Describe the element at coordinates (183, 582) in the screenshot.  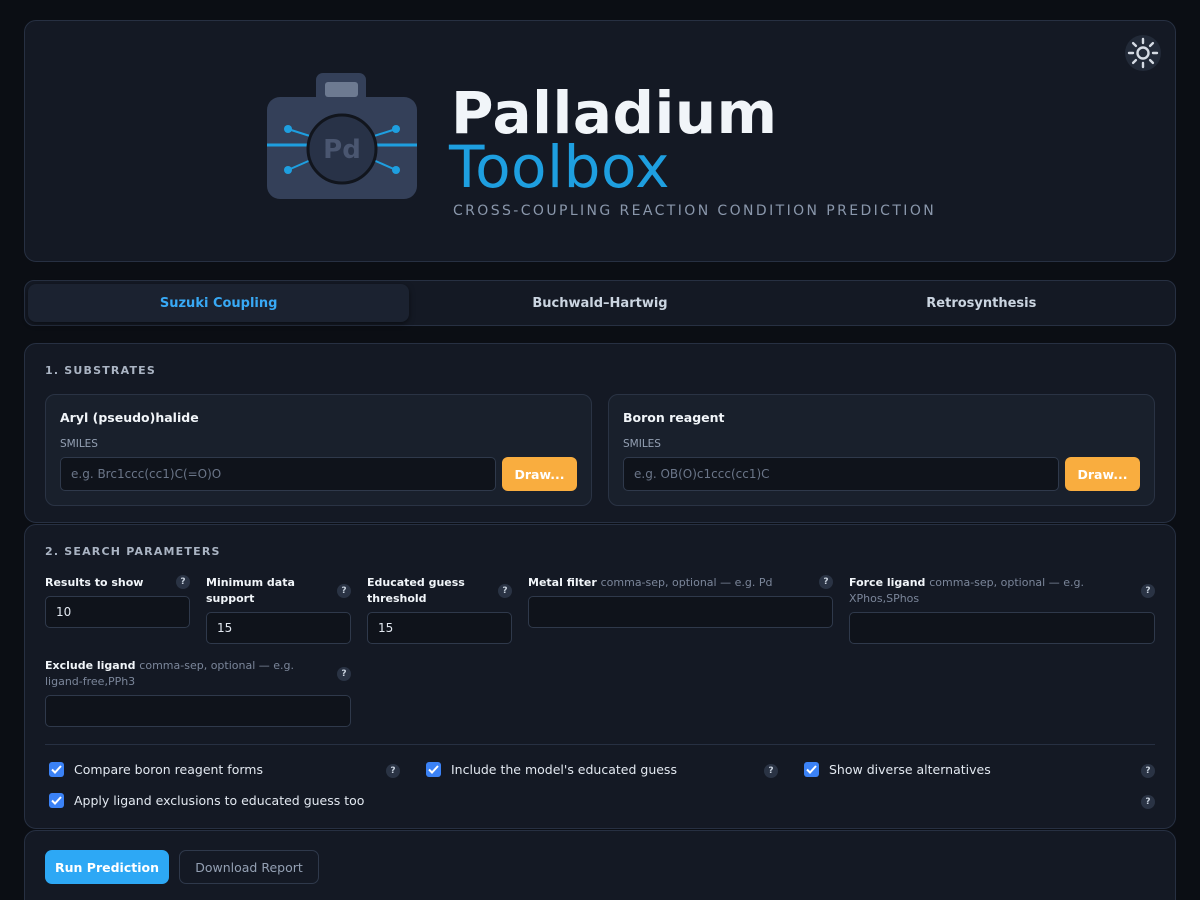
I see `results-help-icon: ?` at that location.